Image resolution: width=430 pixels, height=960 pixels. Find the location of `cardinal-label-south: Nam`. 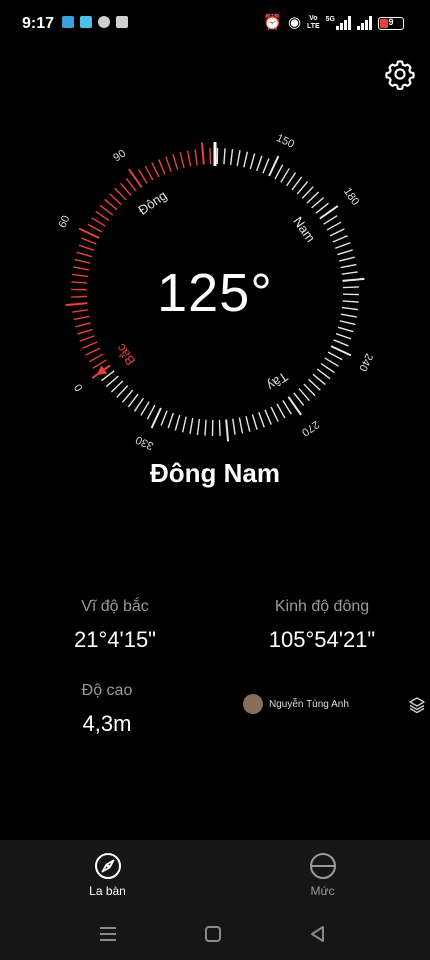

cardinal-label-south: Nam is located at coordinates (304, 229).